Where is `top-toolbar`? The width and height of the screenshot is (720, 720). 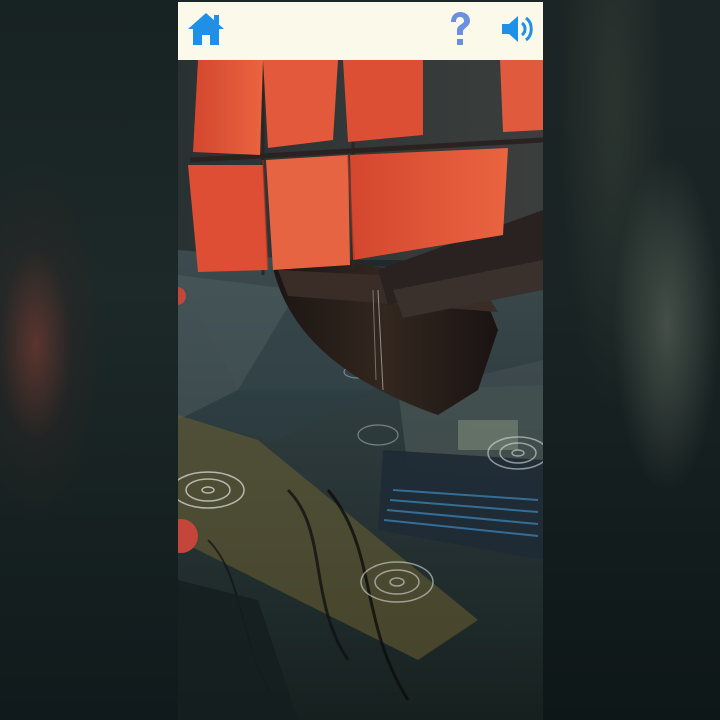 top-toolbar is located at coordinates (360, 31).